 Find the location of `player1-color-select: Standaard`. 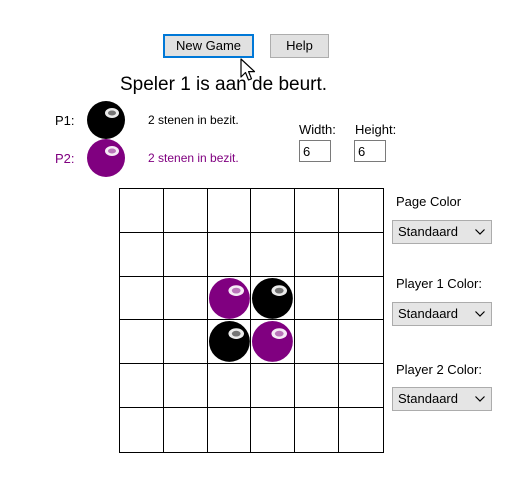

player1-color-select: Standaard is located at coordinates (442, 314).